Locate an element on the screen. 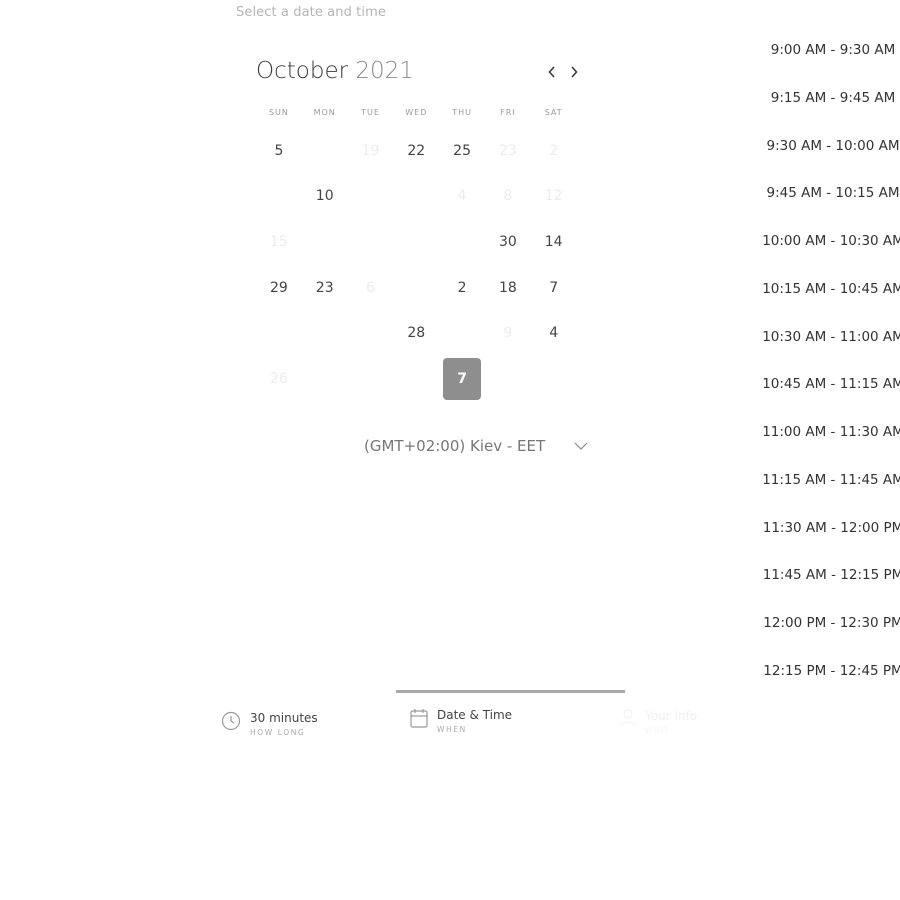  timezone-select: (GMT+02:00) Kiev - EET is located at coordinates (476, 446).